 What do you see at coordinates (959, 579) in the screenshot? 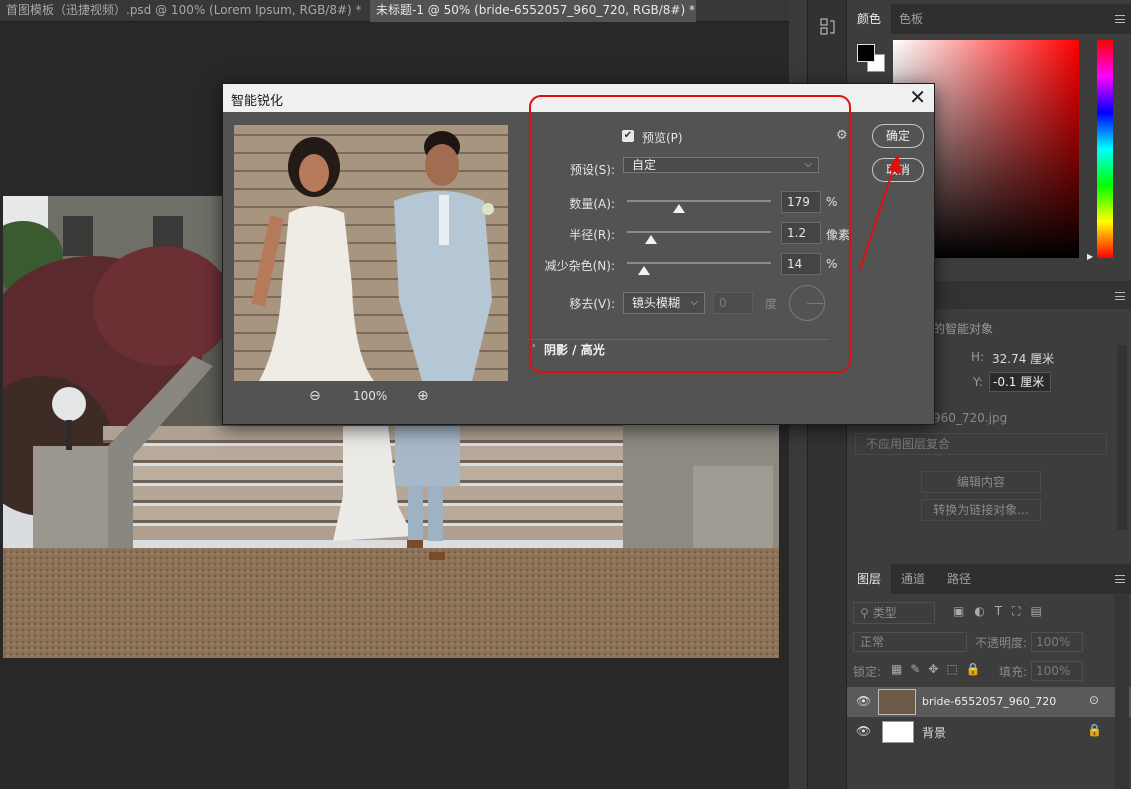
I see `tab-paths: 路径` at bounding box center [959, 579].